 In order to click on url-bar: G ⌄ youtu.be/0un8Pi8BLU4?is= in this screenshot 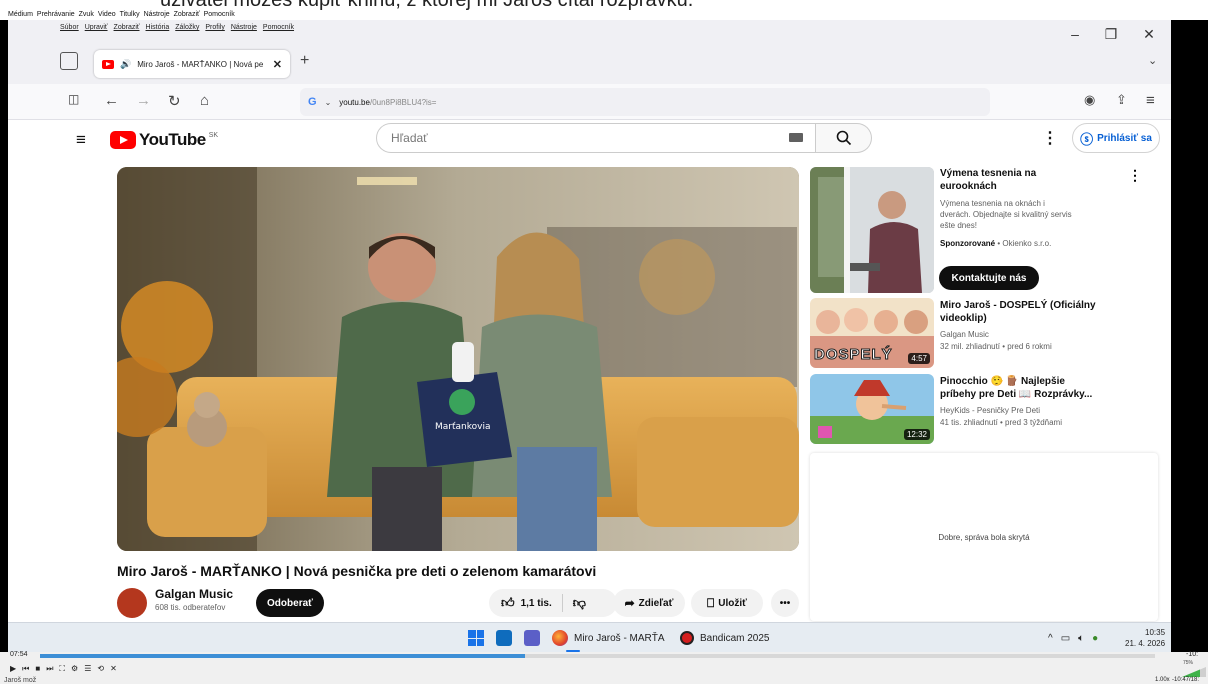, I will do `click(645, 102)`.